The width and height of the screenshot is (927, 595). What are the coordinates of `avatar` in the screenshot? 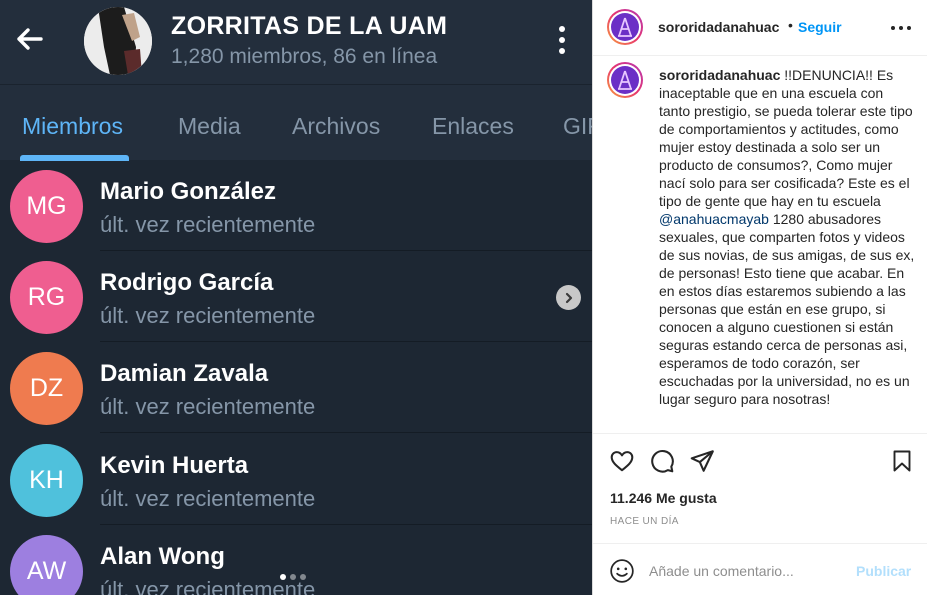 It's located at (625, 27).